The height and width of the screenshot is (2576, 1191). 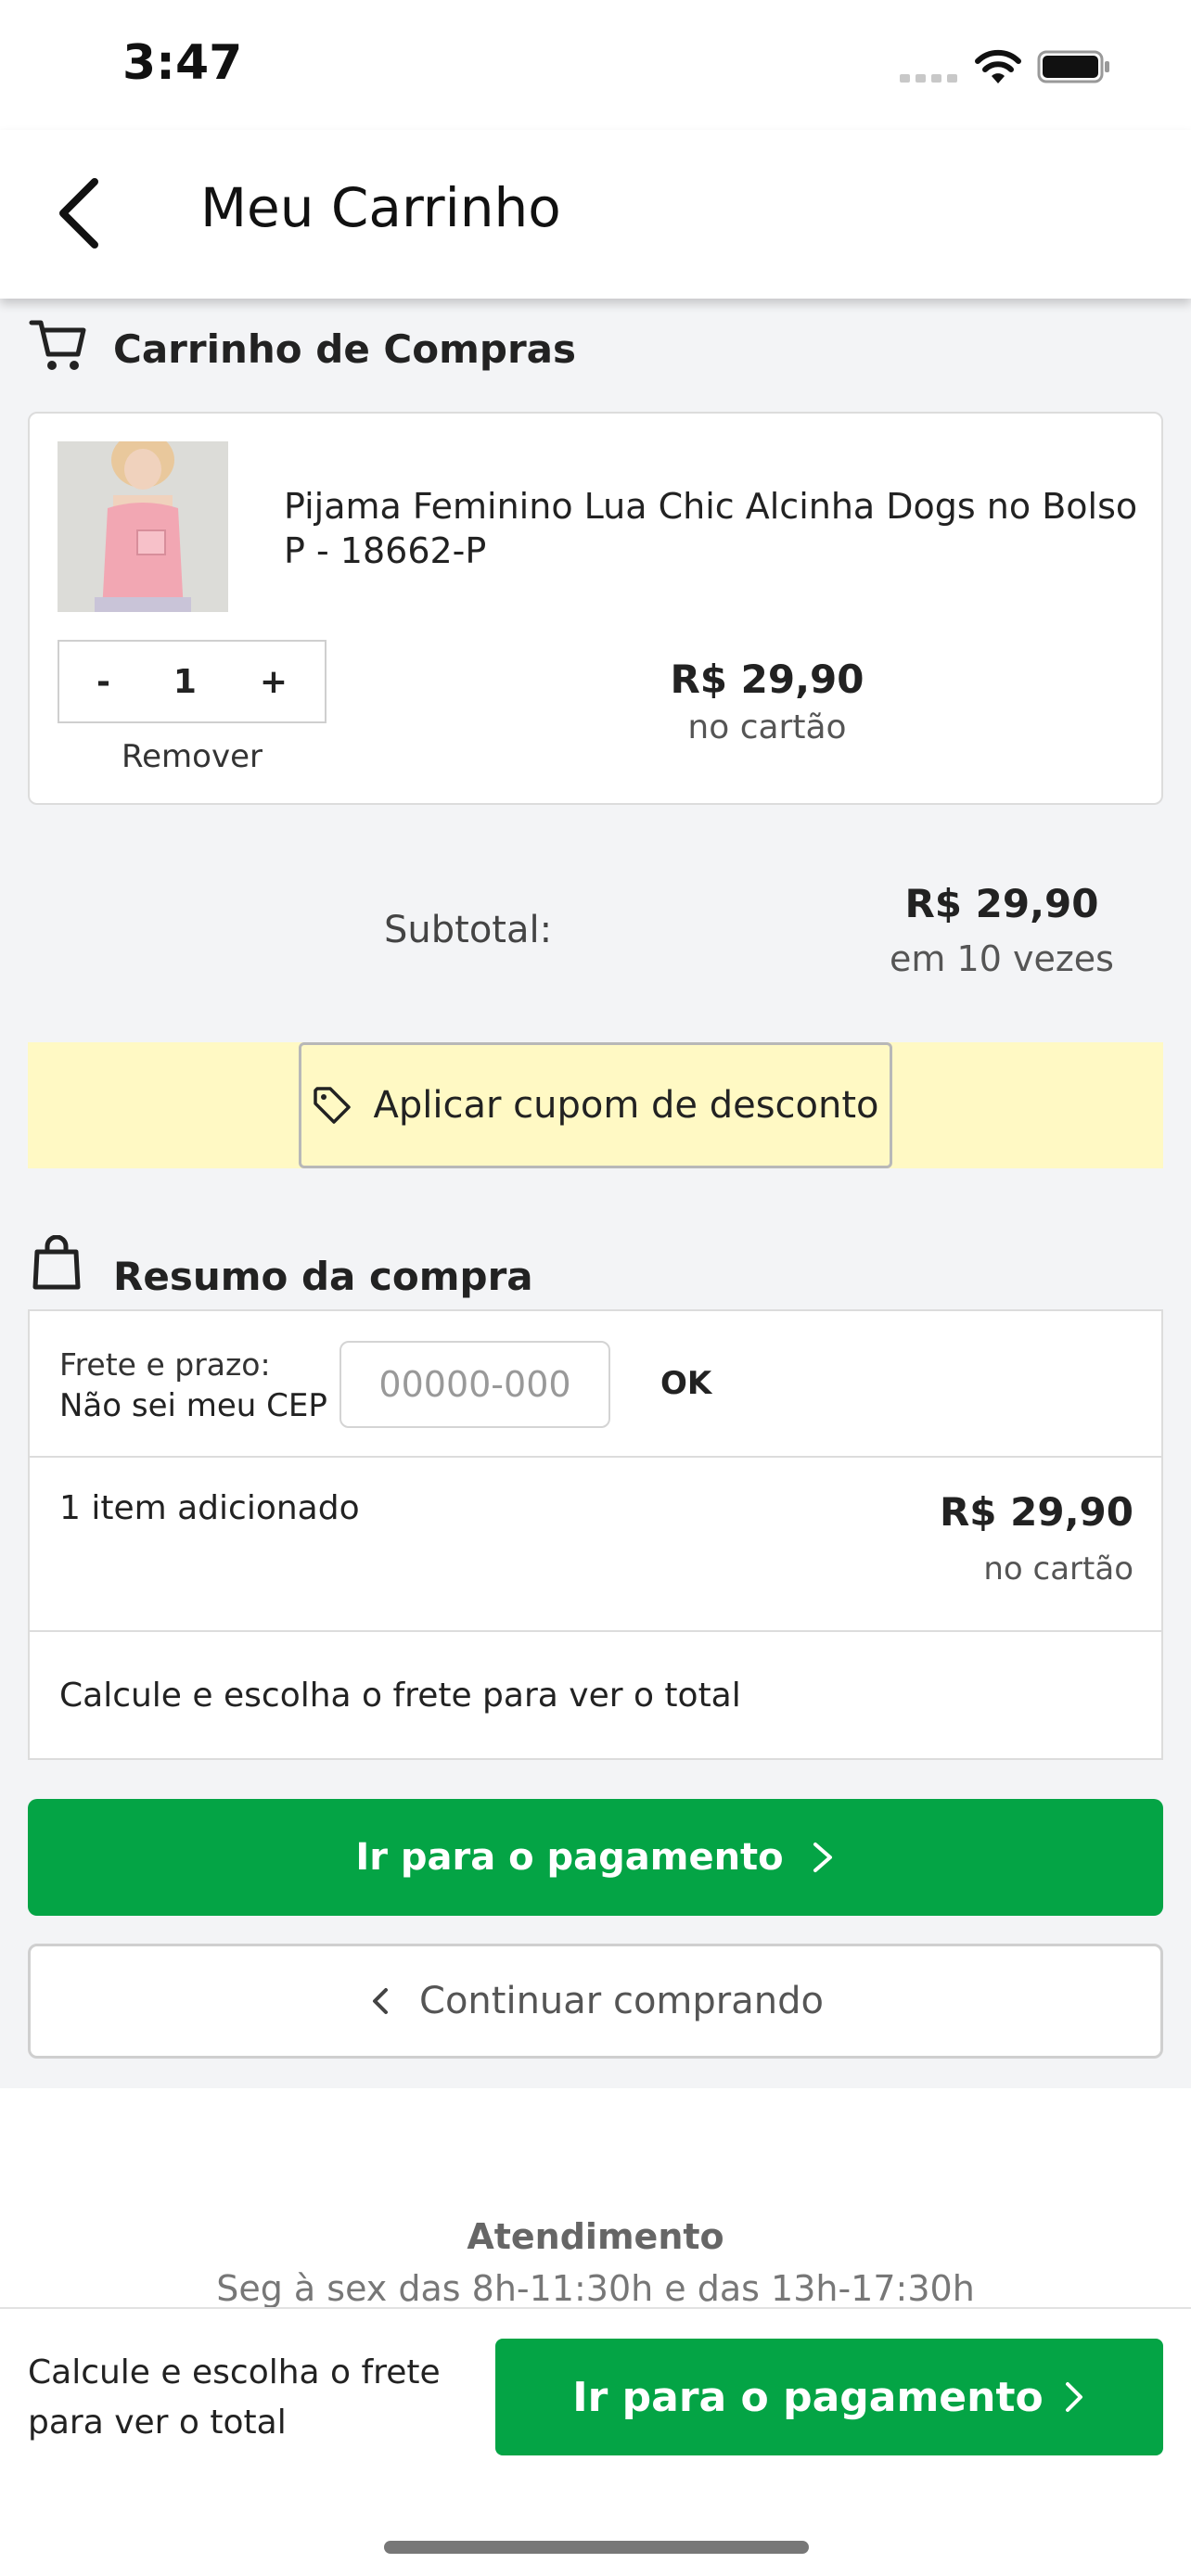 I want to click on apply-coupon-label: Aplicar cupom de desconto, so click(x=626, y=1105).